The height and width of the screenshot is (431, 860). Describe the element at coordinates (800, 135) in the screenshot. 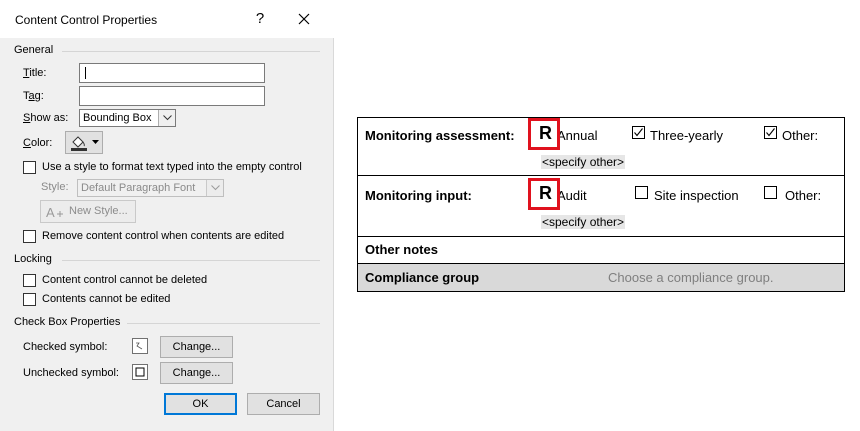

I see `other-assessment-label: Other:` at that location.